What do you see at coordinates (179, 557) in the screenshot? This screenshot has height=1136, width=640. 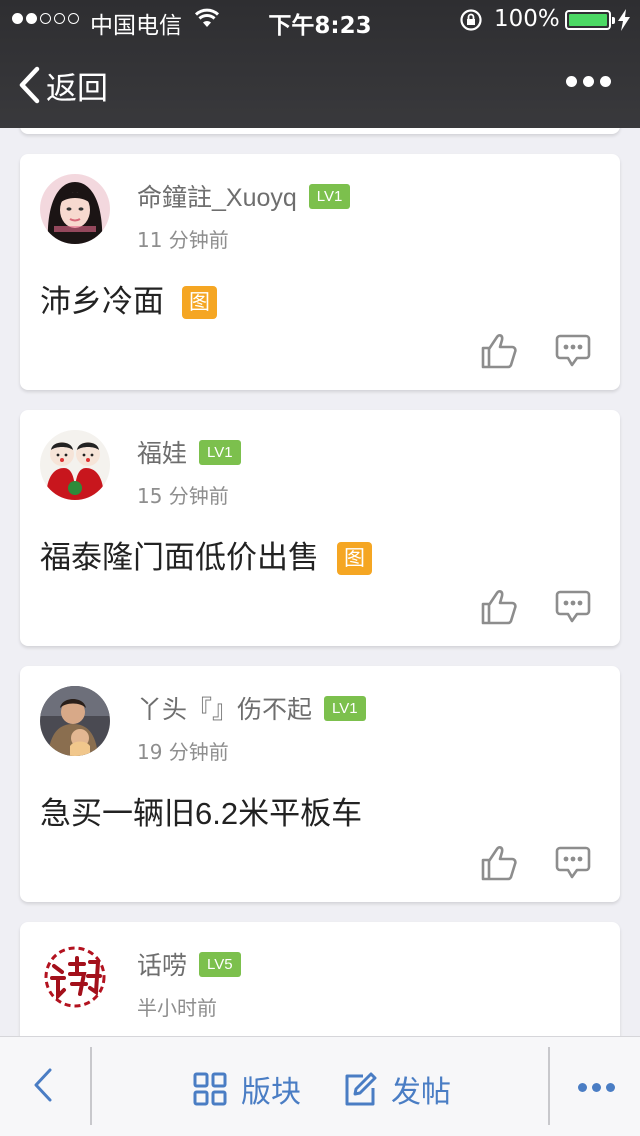 I see `post-title-text: 福泰隆门面低价出售` at bounding box center [179, 557].